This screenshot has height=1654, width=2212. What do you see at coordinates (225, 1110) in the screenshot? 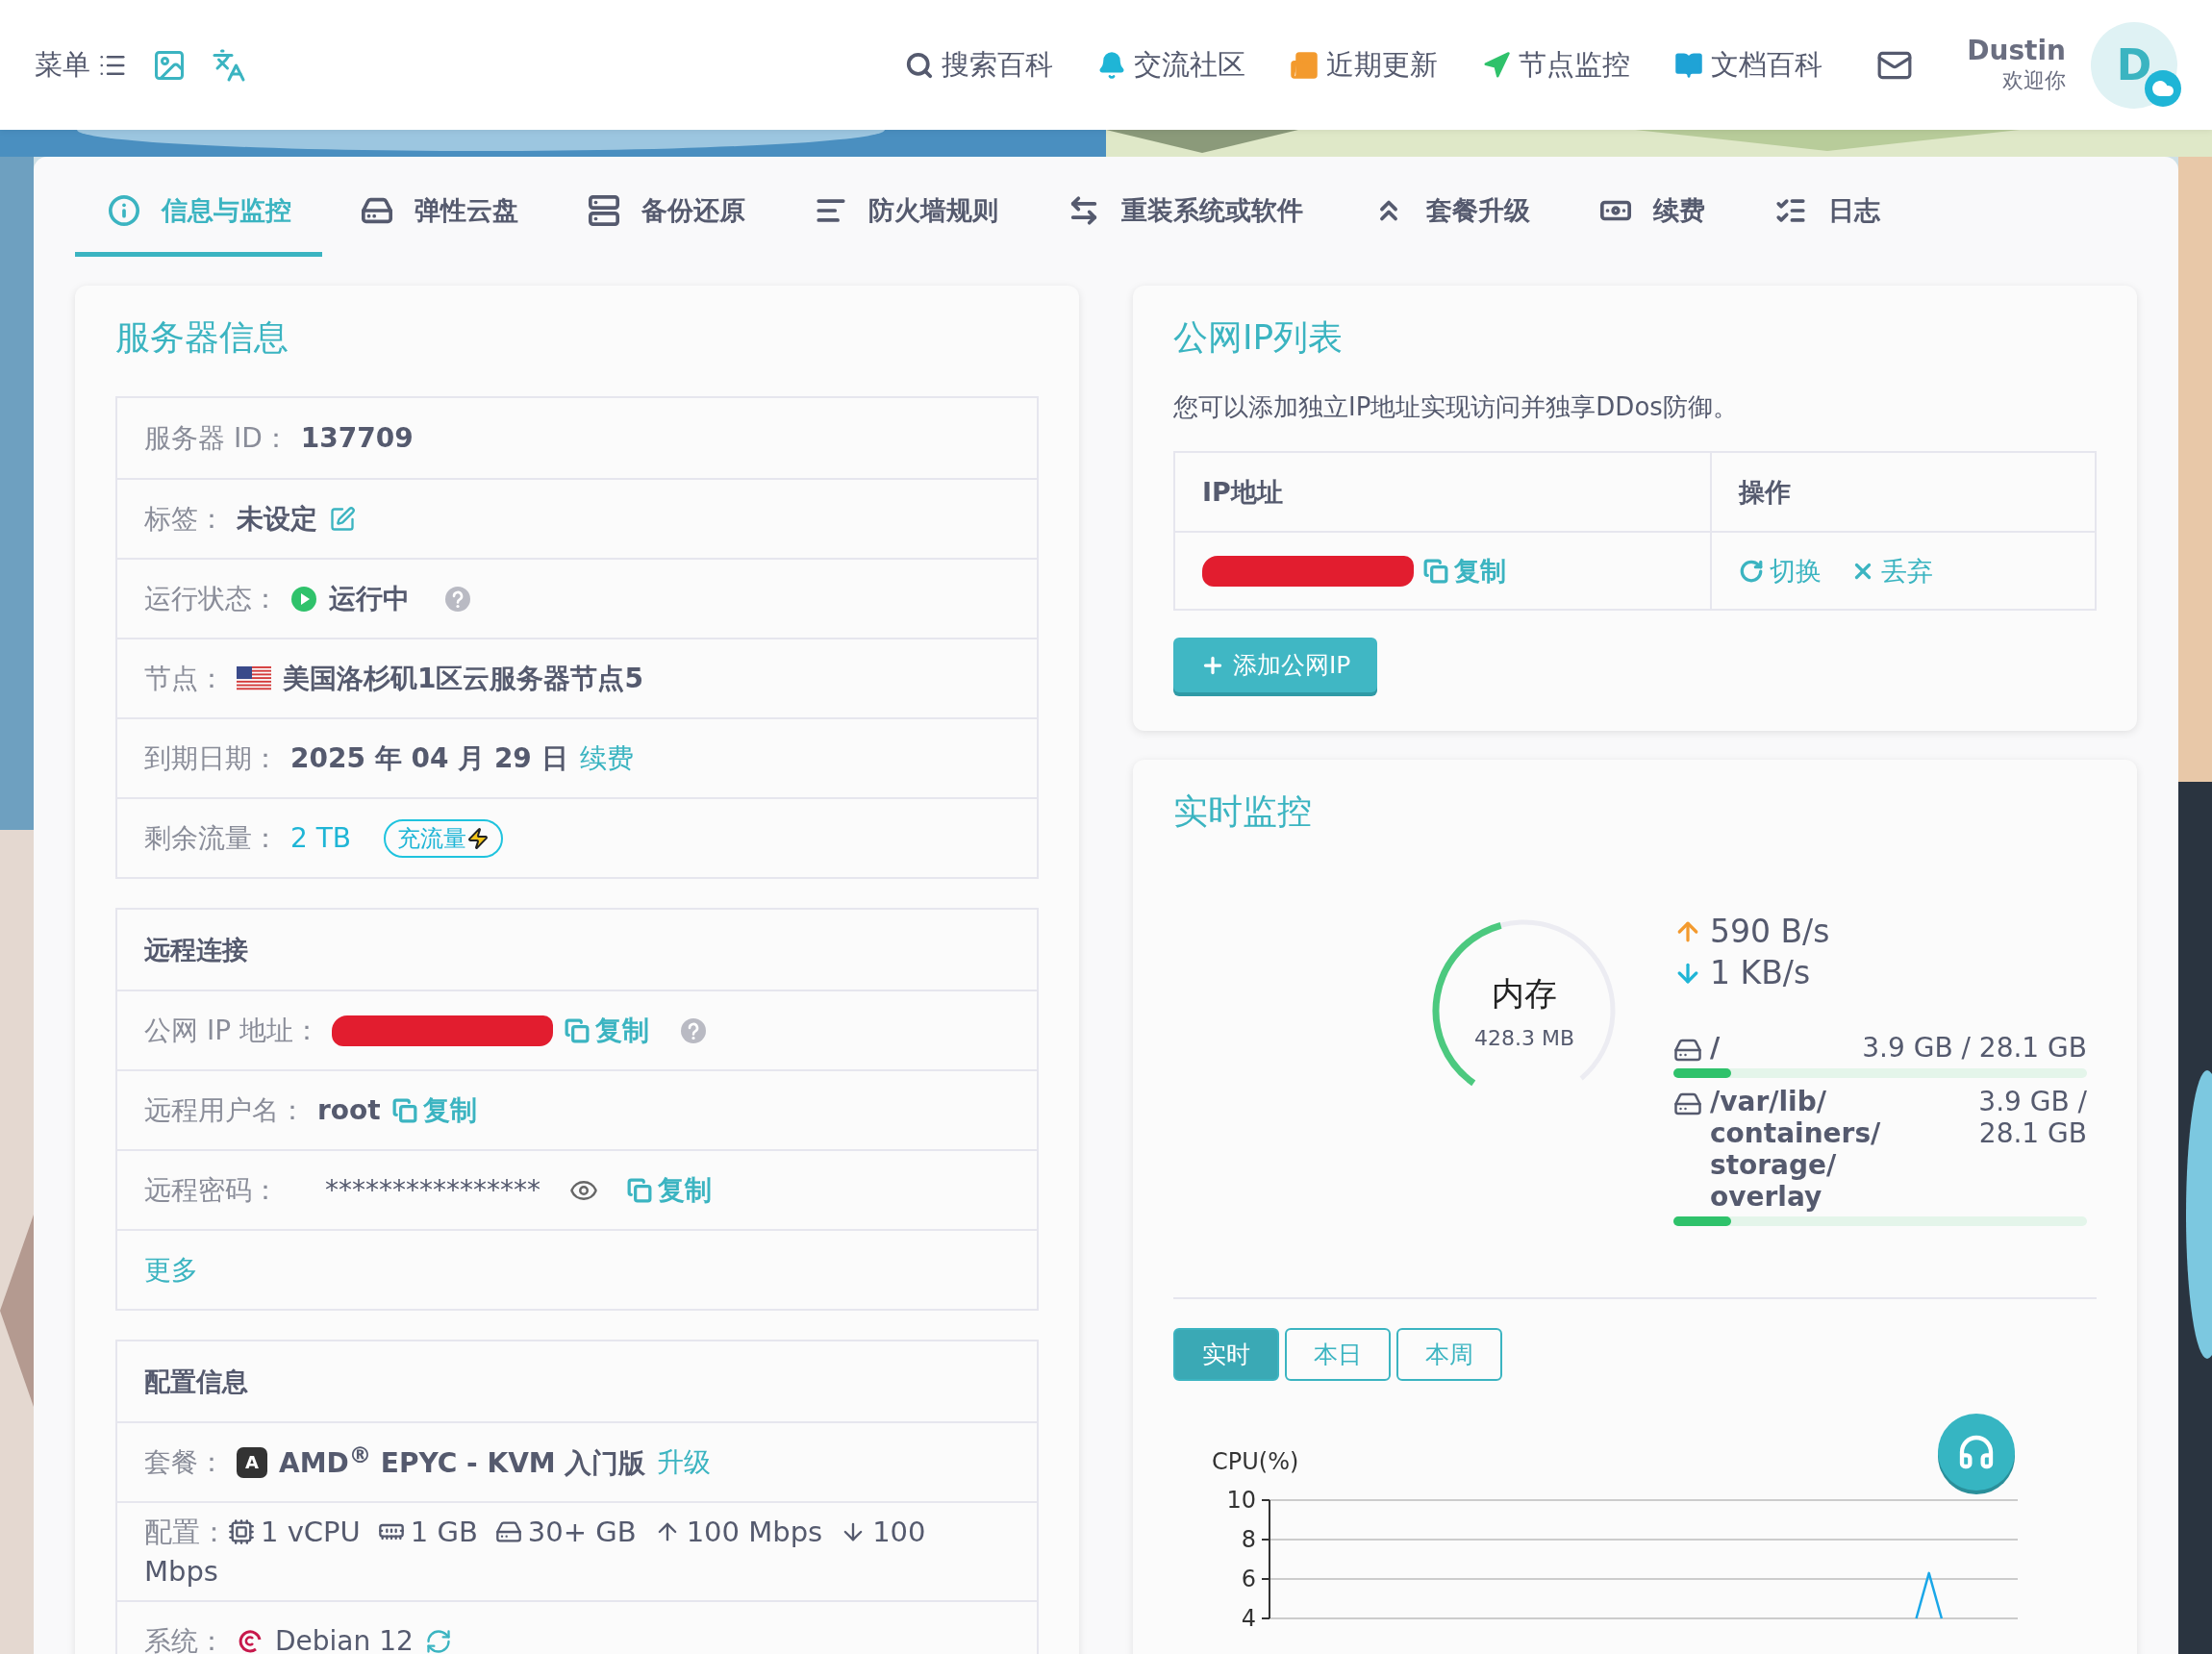
I see `row-label: 远程用户名：` at bounding box center [225, 1110].